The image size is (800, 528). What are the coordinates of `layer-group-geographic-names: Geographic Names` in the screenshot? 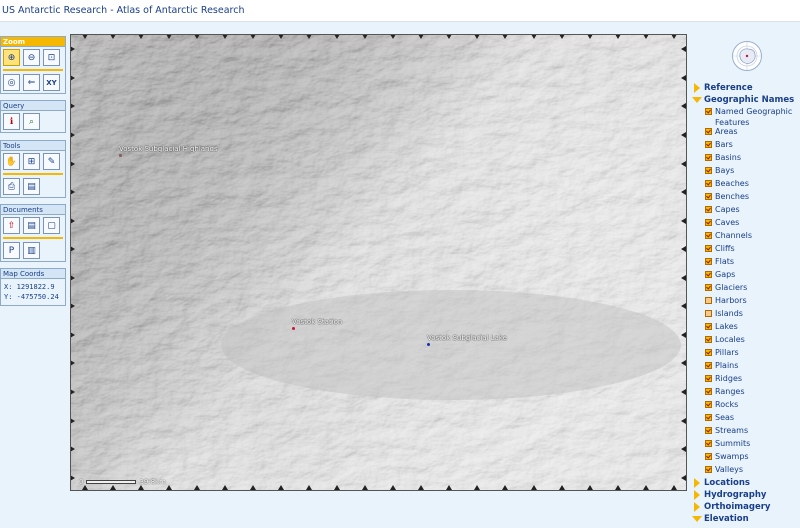 It's located at (745, 100).